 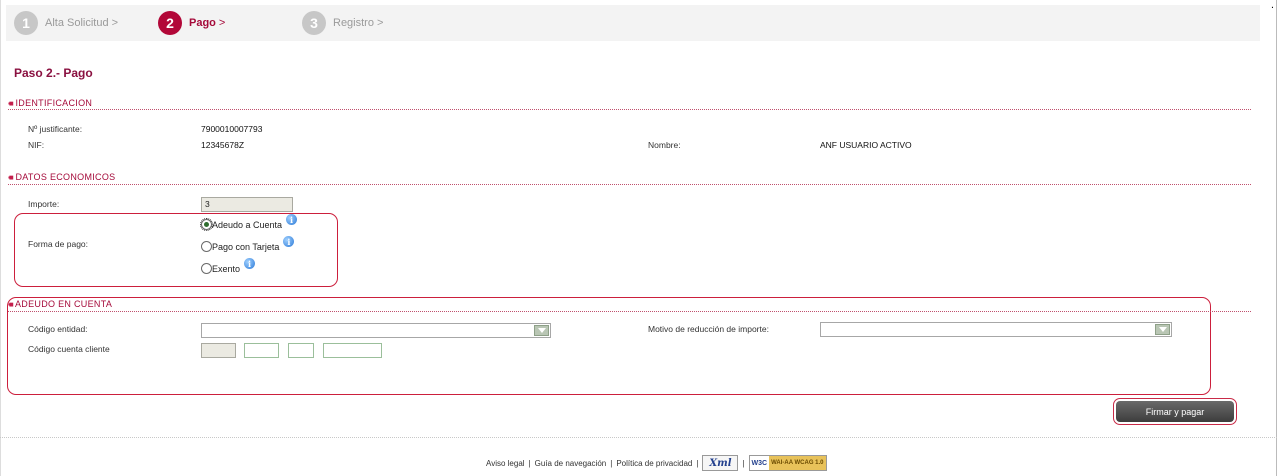 I want to click on forma-pago-label: Forma de pago:, so click(x=58, y=244).